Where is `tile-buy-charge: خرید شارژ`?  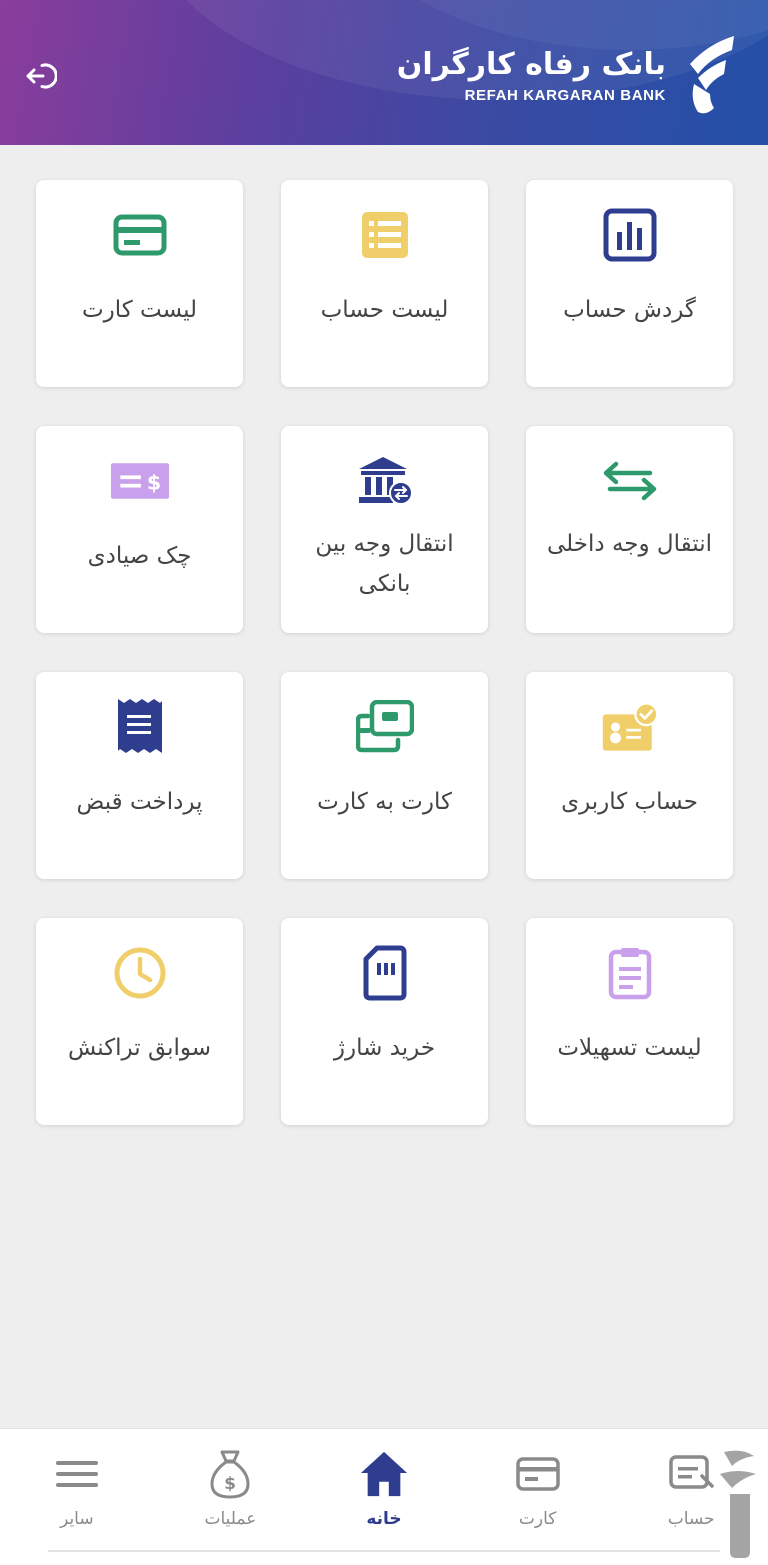 tile-buy-charge: خرید شارژ is located at coordinates (384, 1021).